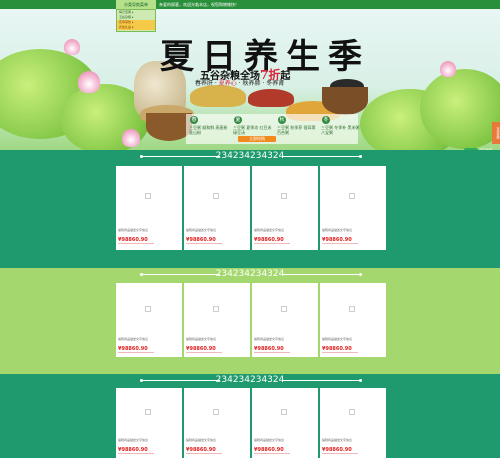 The image size is (500, 458). I want to click on season-items: 三豆粥 顺和鲜 燕麦粉 淮山粉, so click(208, 130).